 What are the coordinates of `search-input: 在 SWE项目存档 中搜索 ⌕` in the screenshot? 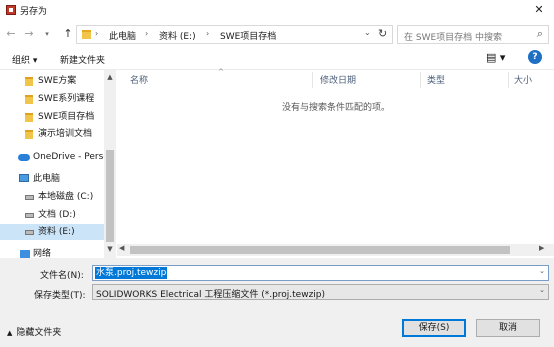 It's located at (473, 34).